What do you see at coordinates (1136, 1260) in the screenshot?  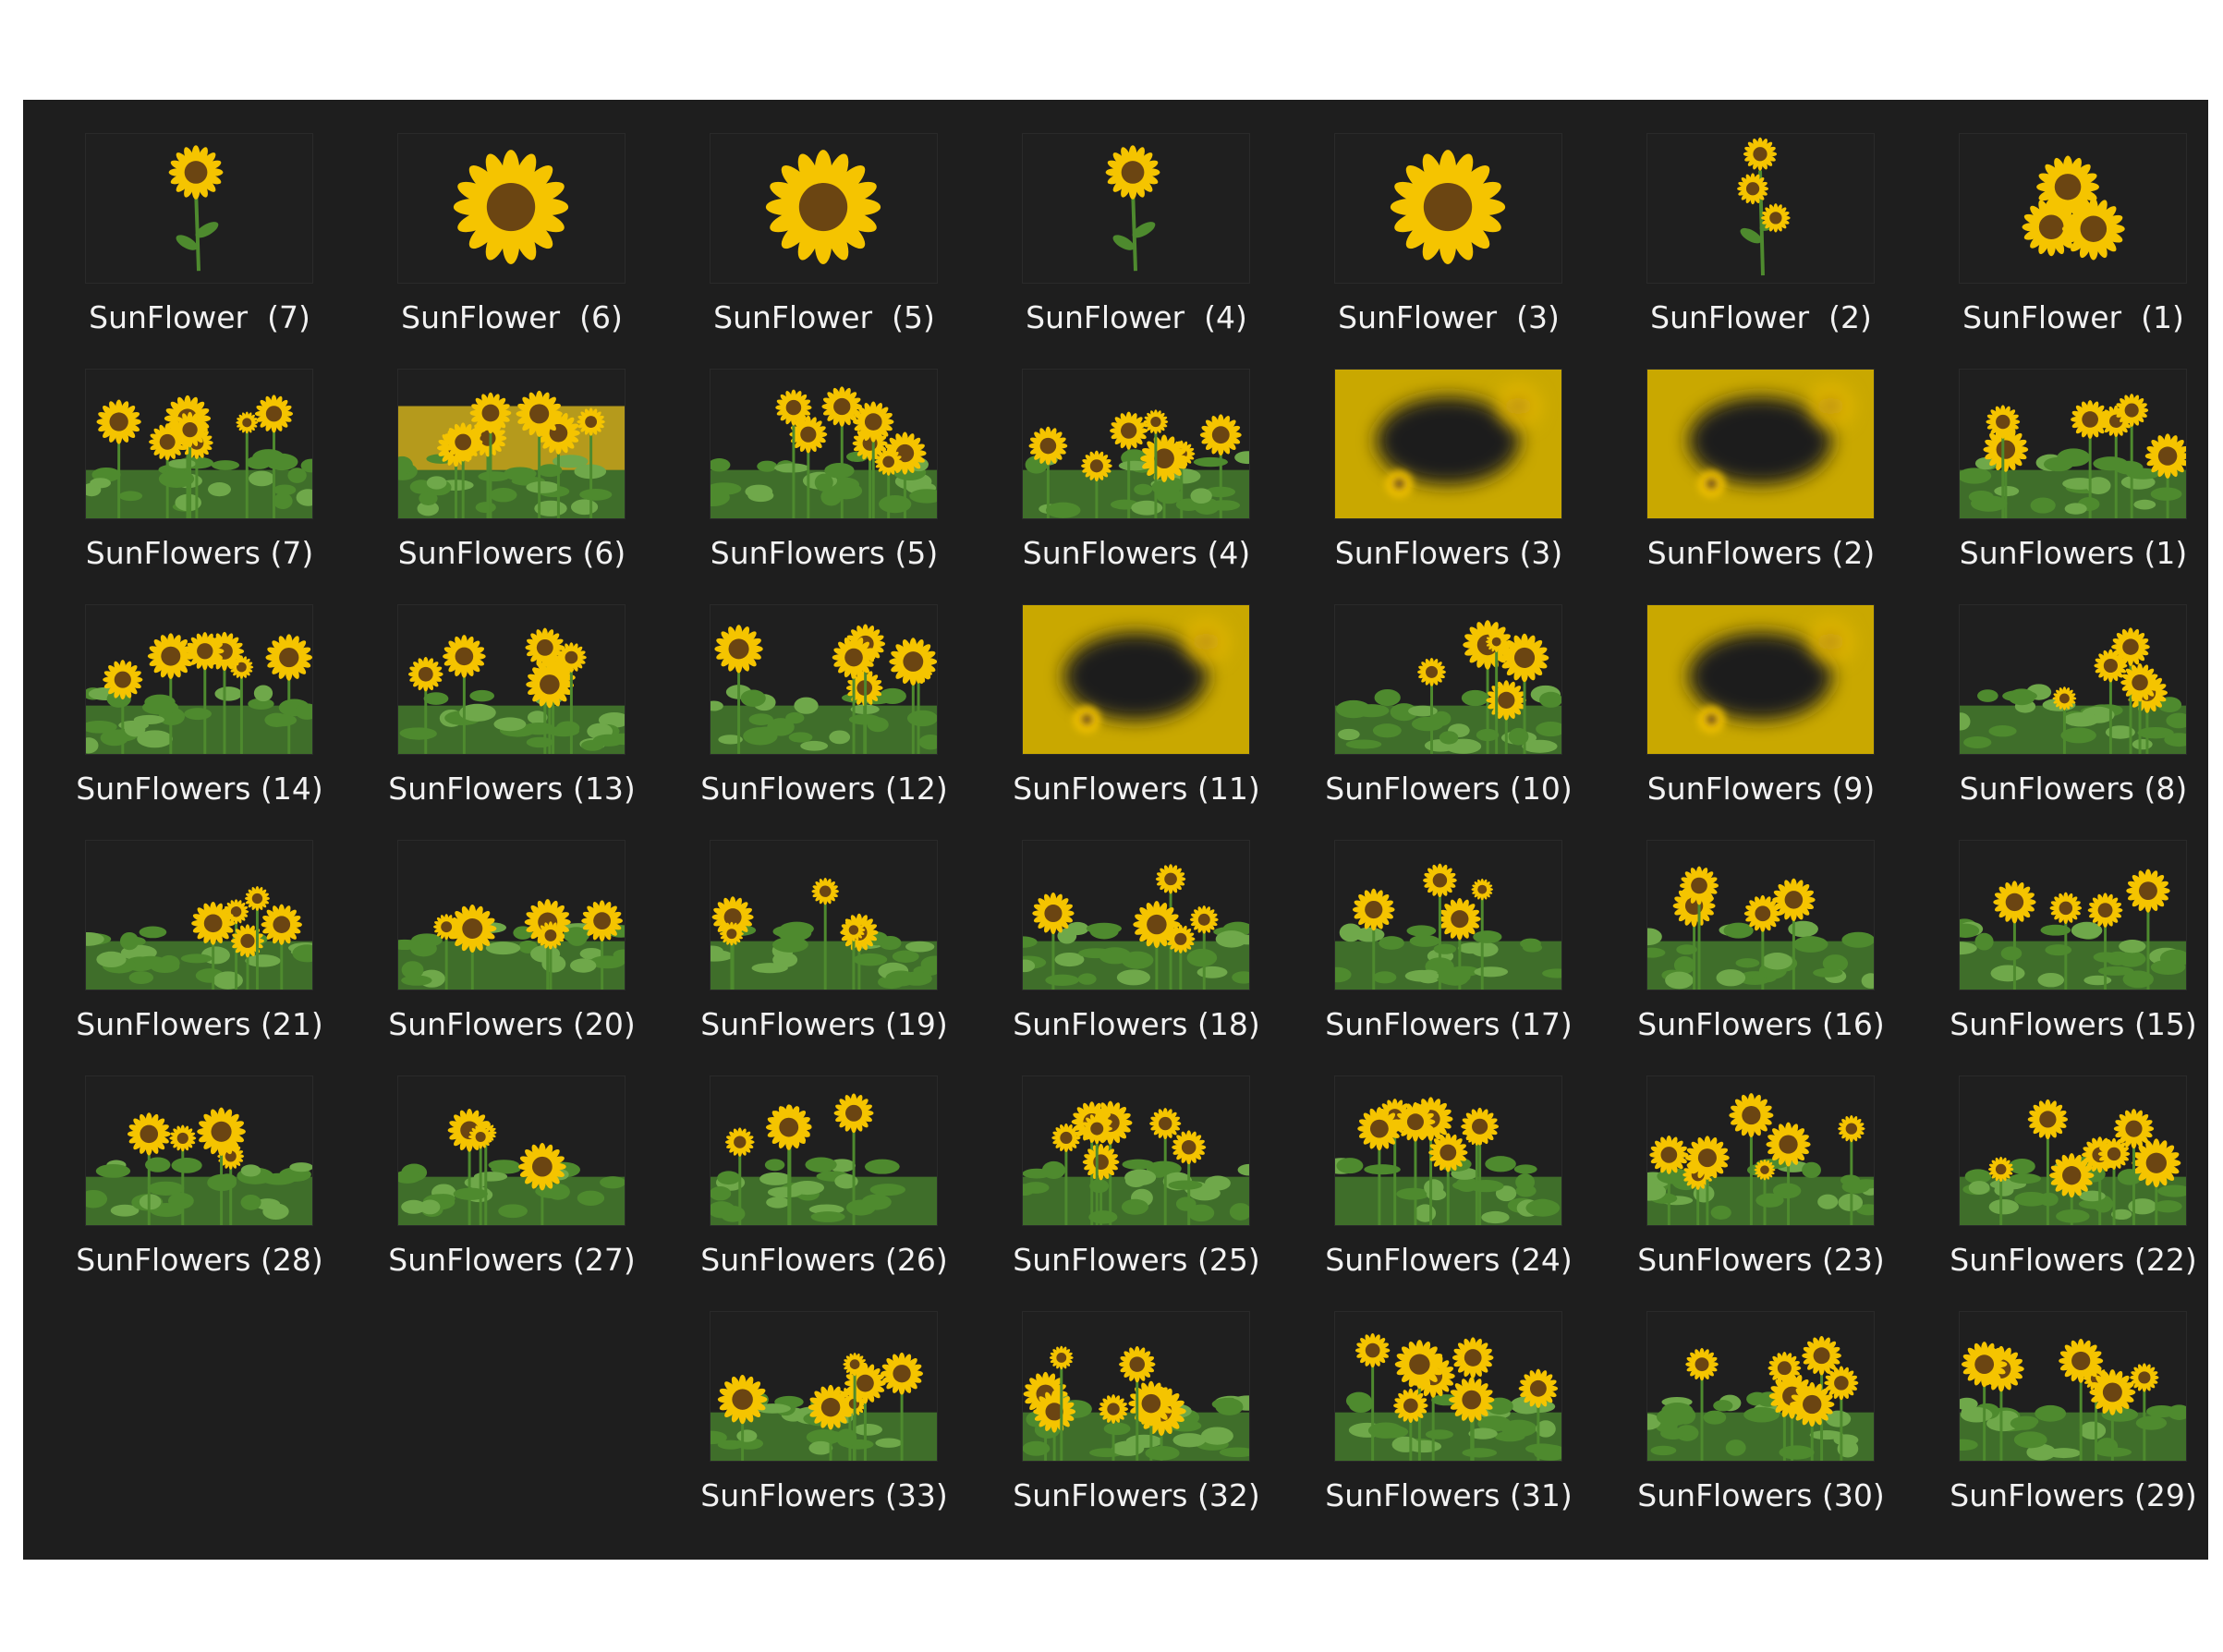 I see `file-name-label: SunFlowers (25)` at bounding box center [1136, 1260].